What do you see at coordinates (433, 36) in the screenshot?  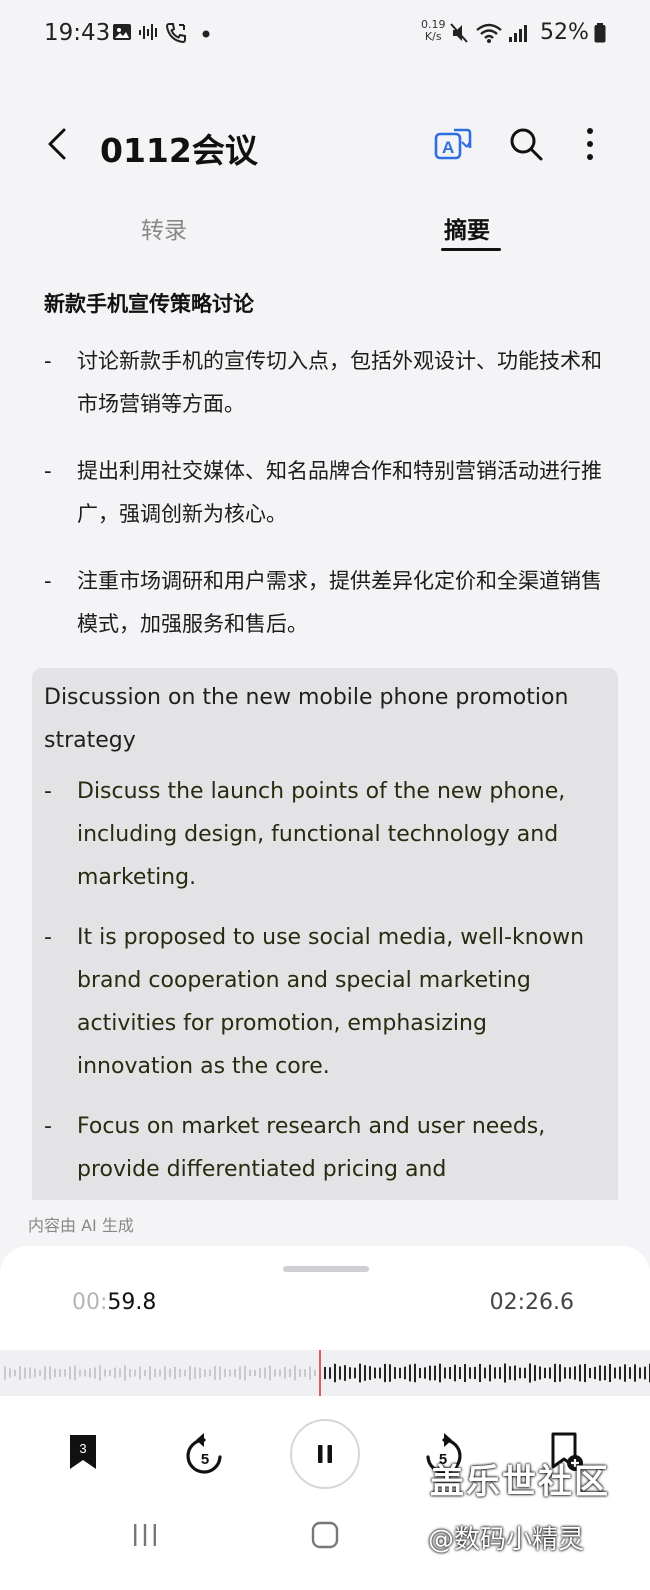 I see `network-speed-unit: K/s` at bounding box center [433, 36].